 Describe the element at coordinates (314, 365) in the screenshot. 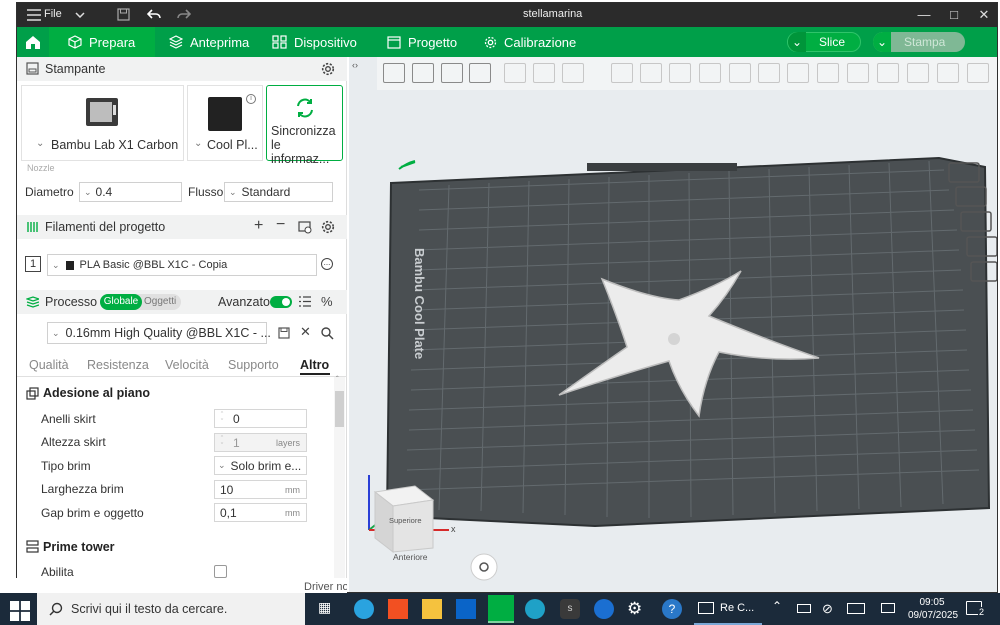

I see `tab-altro: Altro` at that location.